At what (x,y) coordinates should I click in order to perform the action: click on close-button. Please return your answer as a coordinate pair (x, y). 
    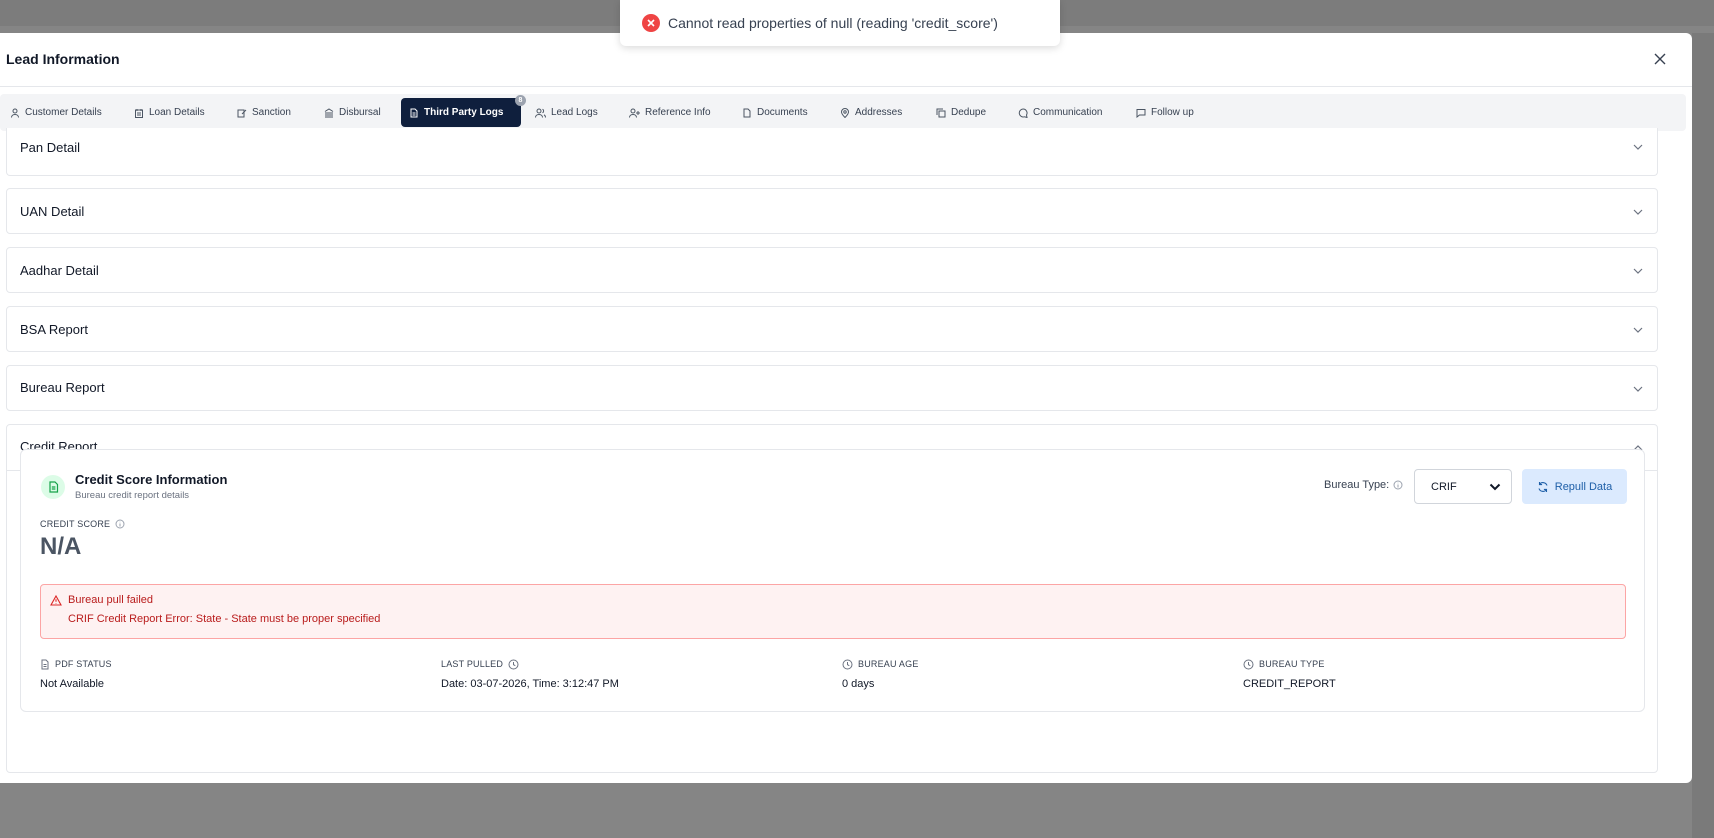
    Looking at the image, I should click on (1660, 59).